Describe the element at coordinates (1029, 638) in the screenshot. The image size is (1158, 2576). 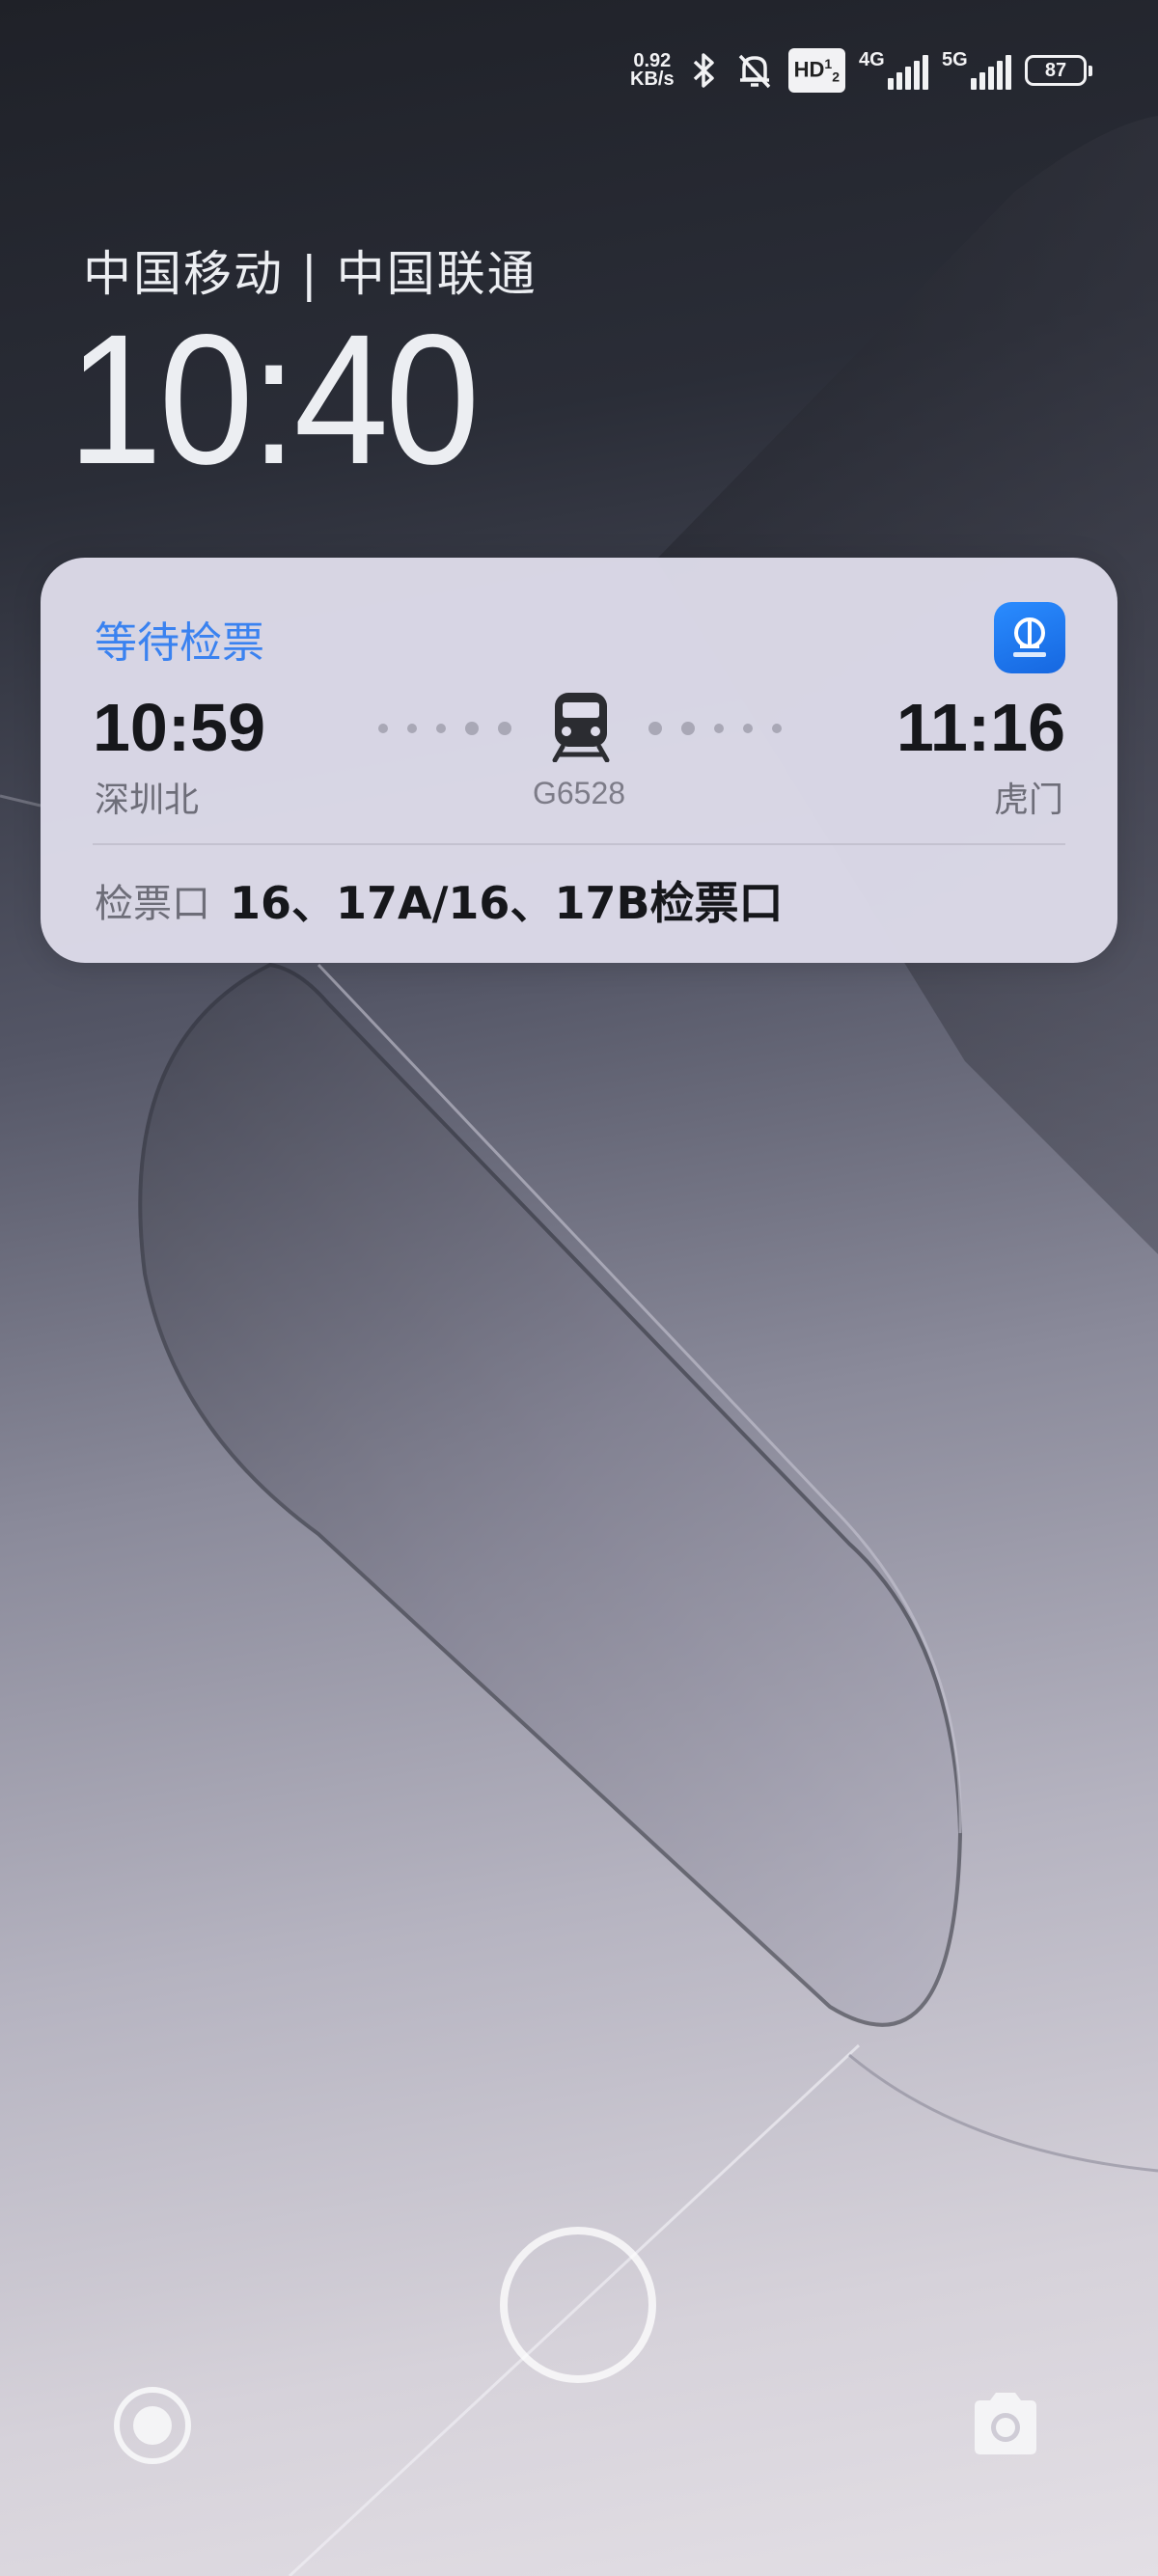
I see `railway-12306-icon` at that location.